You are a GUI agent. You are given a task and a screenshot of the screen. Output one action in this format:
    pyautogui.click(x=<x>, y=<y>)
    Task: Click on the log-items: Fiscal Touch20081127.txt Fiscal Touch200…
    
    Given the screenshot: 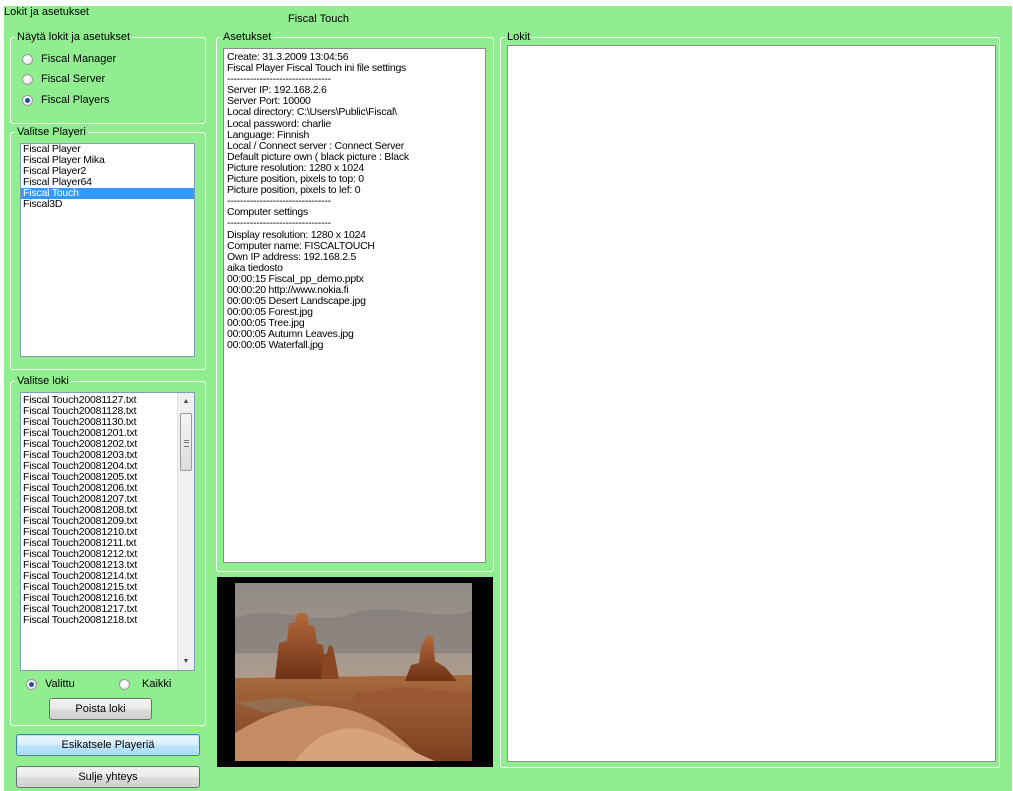 What is the action you would take?
    pyautogui.click(x=107, y=509)
    